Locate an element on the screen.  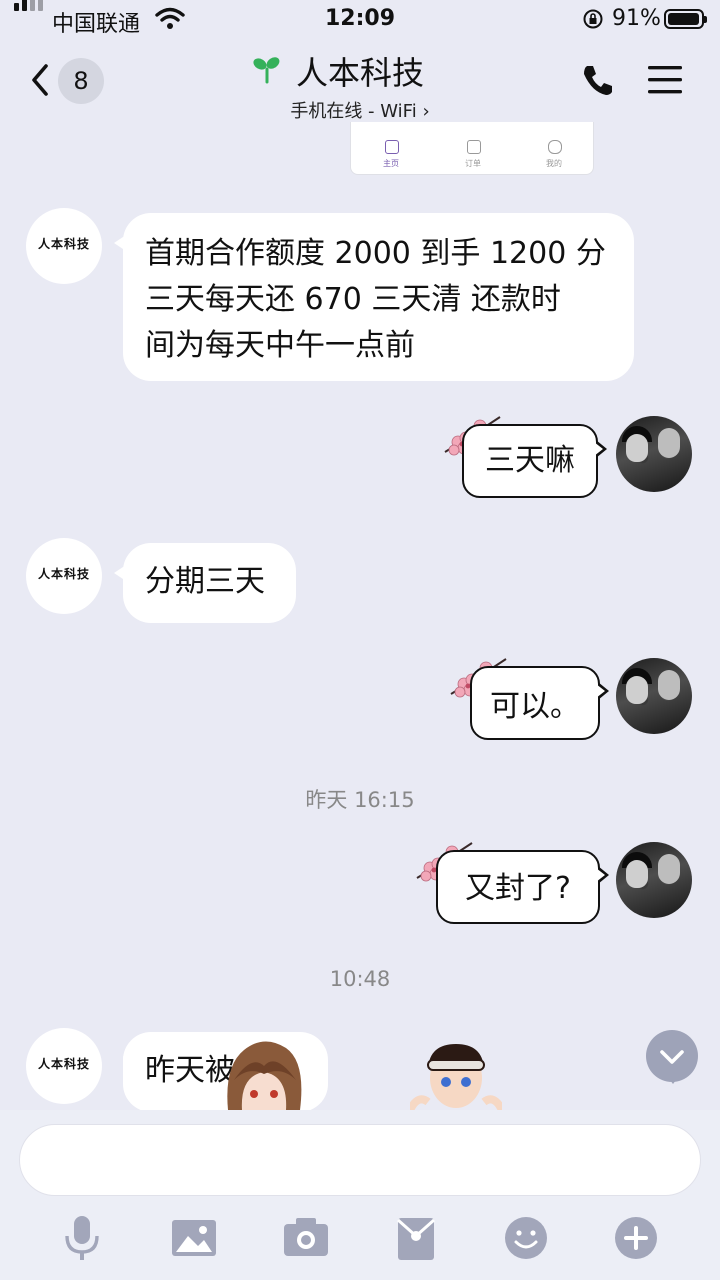
battery-percent: 91% is located at coordinates (636, 18).